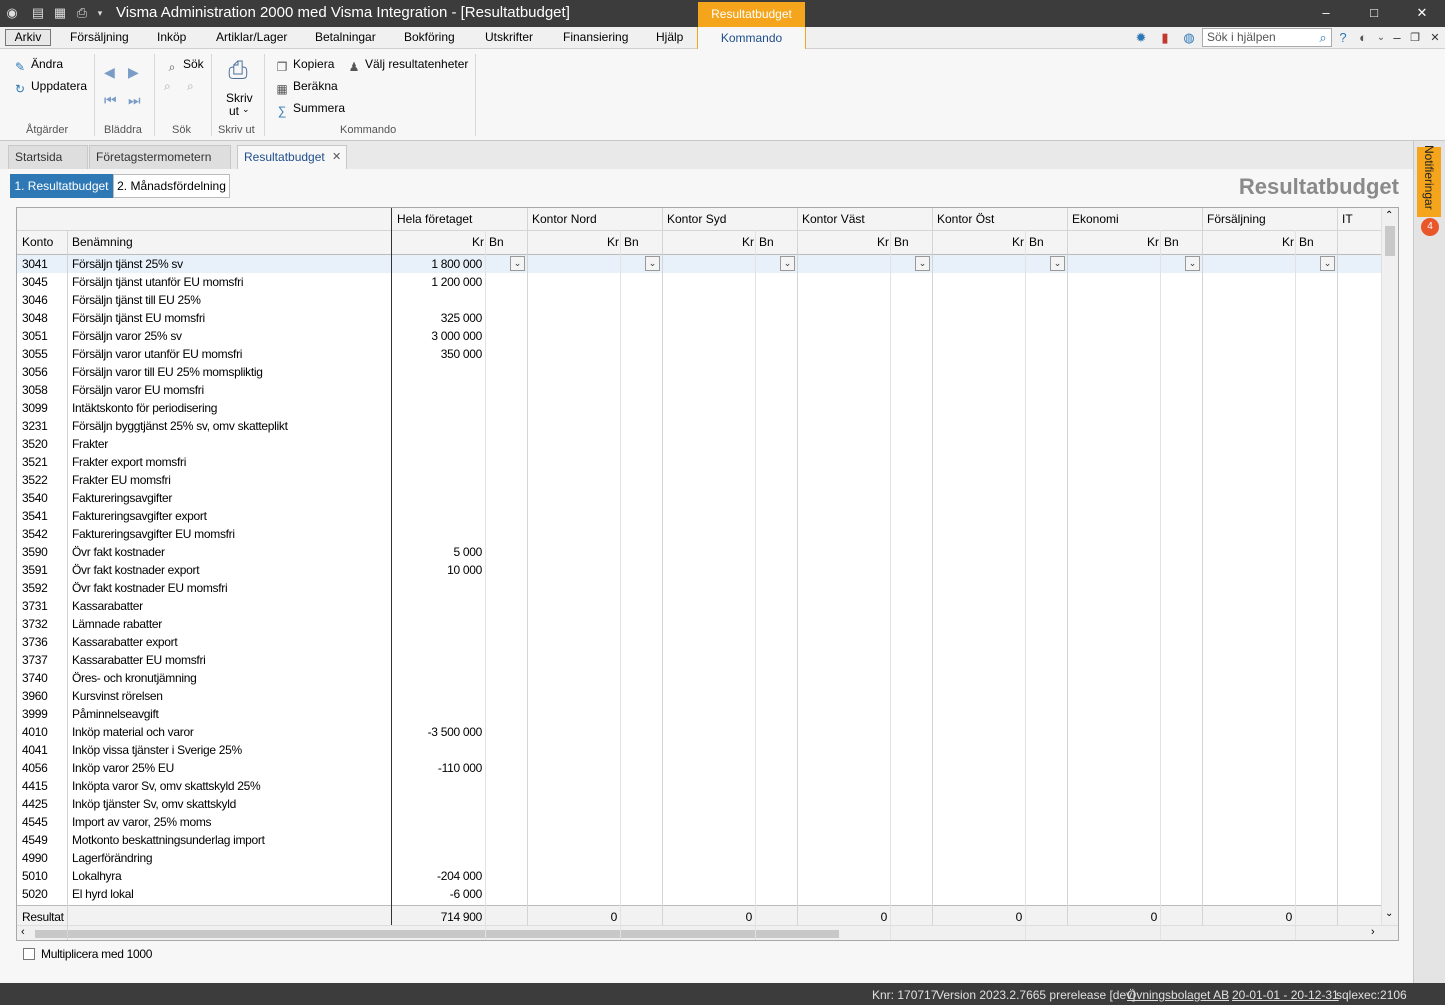 The width and height of the screenshot is (1445, 1005). Describe the element at coordinates (336, 157) in the screenshot. I see `close-tab-icon: ✕` at that location.